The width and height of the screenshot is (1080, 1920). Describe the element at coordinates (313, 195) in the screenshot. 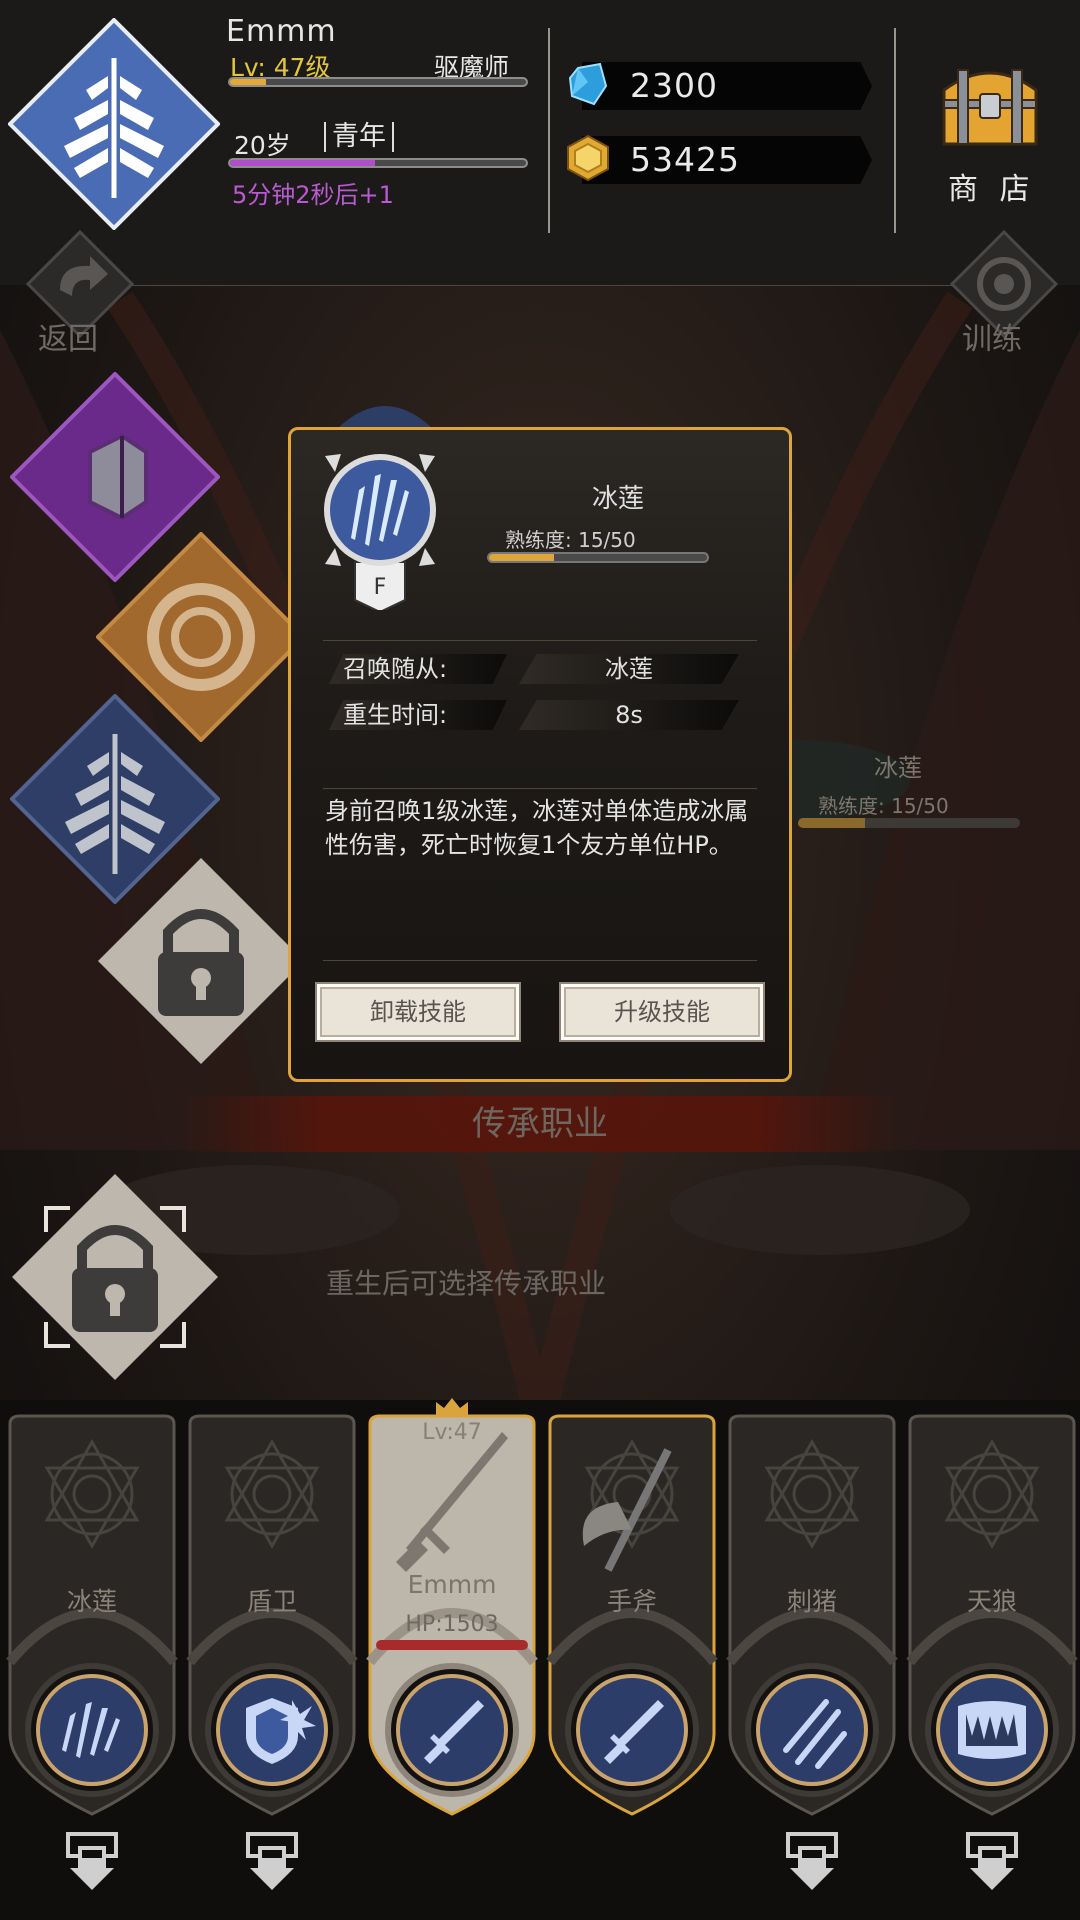

I see `age-timer: 5分钟2秒后+1` at that location.